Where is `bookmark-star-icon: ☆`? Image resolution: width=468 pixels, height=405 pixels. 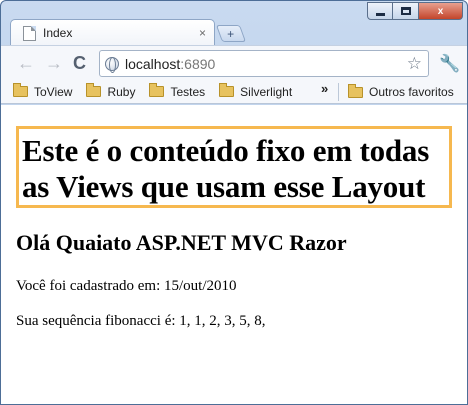
bookmark-star-icon: ☆ is located at coordinates (414, 64).